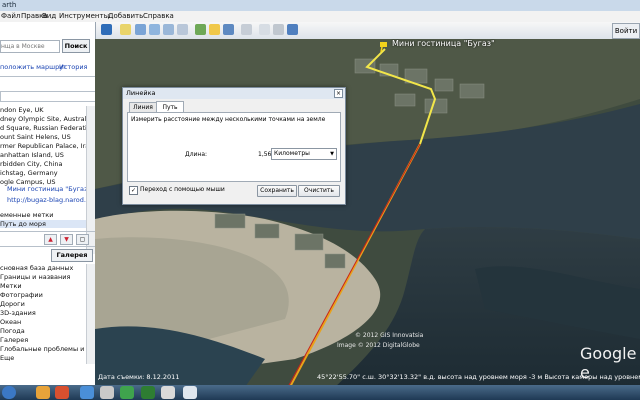  What do you see at coordinates (22, 110) in the screenshot?
I see `place-item: ndon Eye, UK` at bounding box center [22, 110].